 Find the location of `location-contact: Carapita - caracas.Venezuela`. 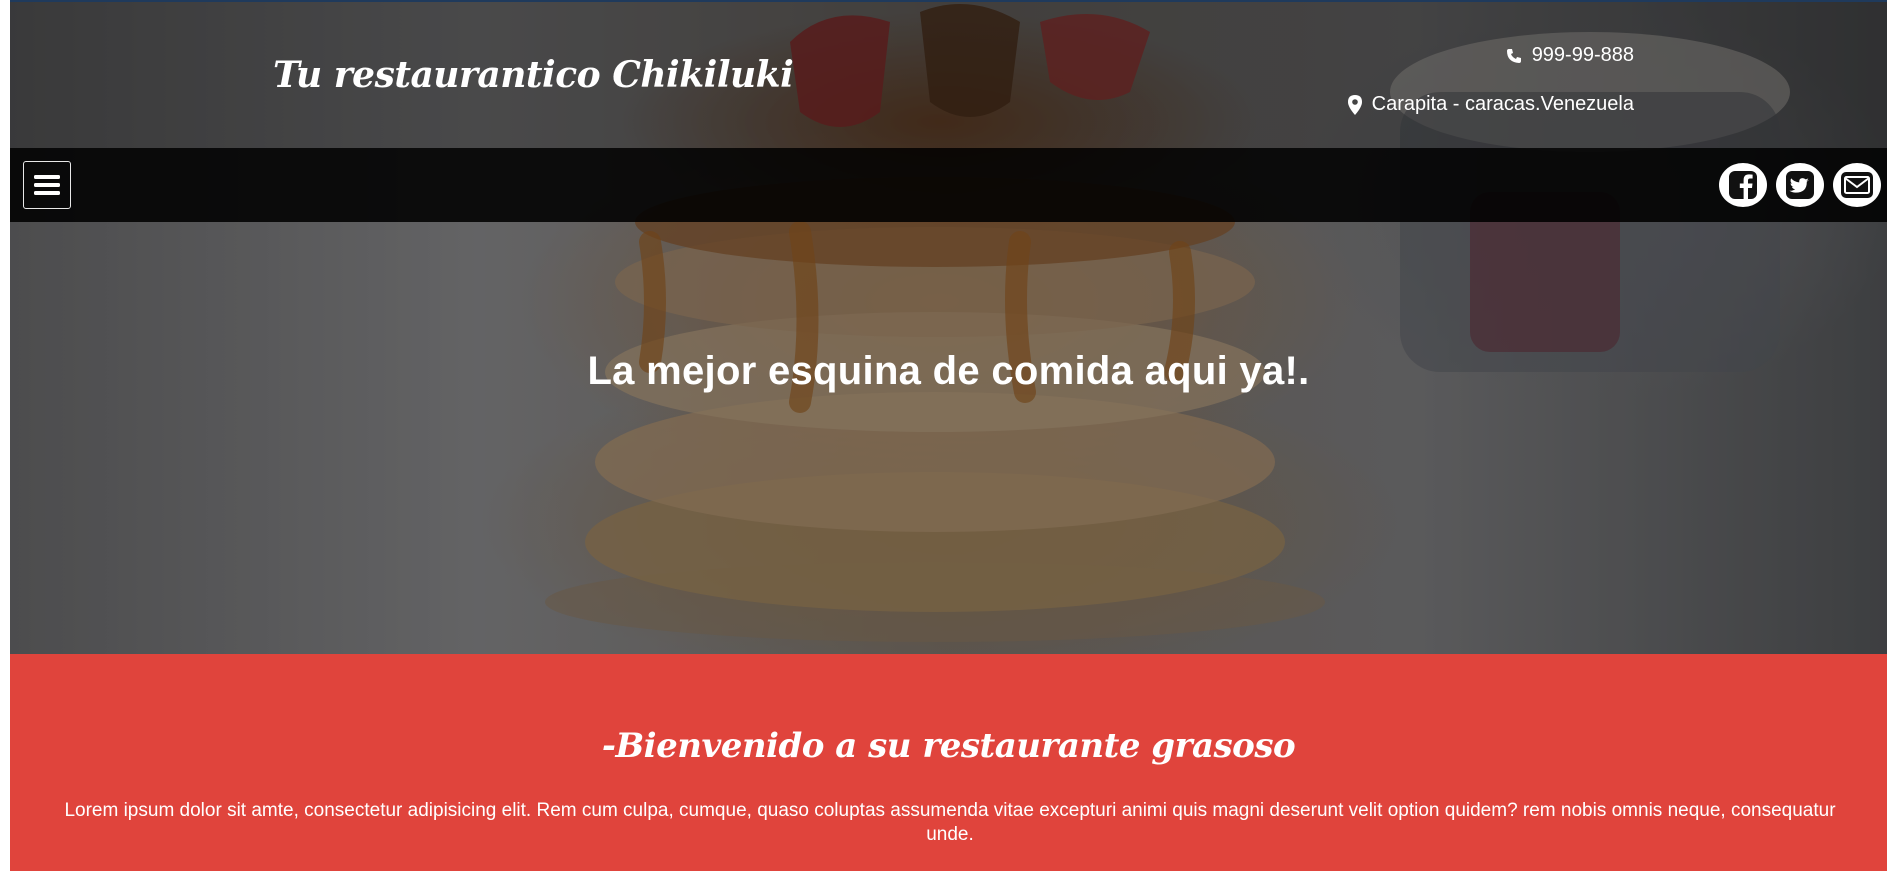

location-contact: Carapita - caracas.Venezuela is located at coordinates (1490, 104).